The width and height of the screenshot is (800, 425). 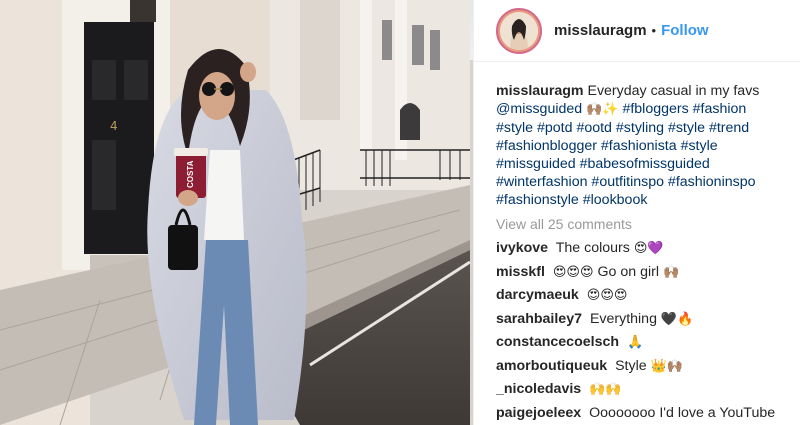 What do you see at coordinates (607, 146) in the screenshot?
I see `hashtags-line-3: #fashionblogger #fashionista #style` at bounding box center [607, 146].